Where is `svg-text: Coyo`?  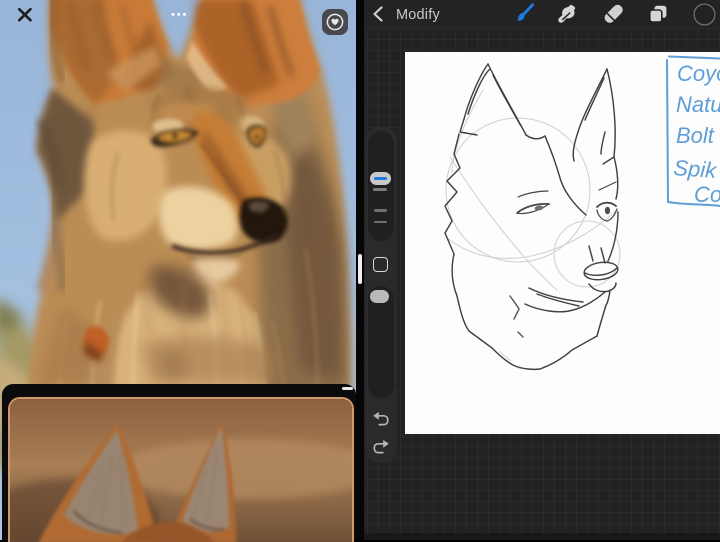 svg-text: Coyo is located at coordinates (698, 73).